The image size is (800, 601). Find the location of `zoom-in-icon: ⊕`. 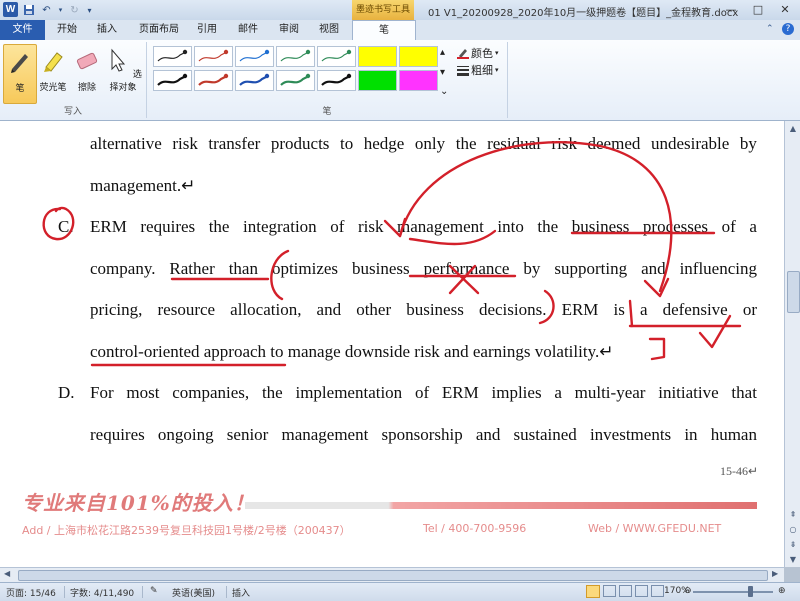

zoom-in-icon: ⊕ is located at coordinates (782, 591).